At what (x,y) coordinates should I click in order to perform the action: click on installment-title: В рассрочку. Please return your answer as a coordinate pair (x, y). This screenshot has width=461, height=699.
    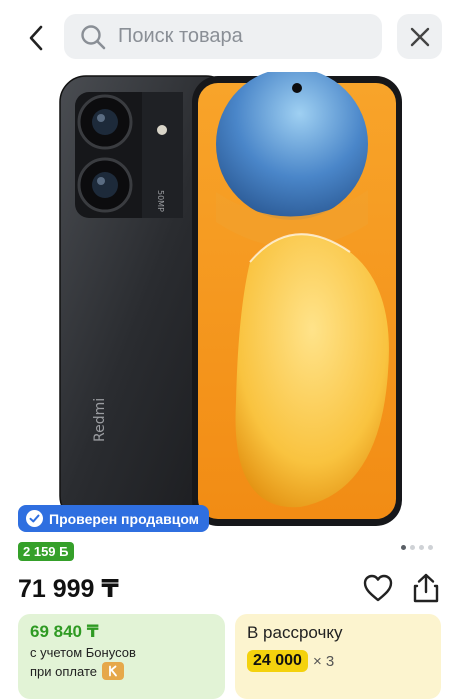
    Looking at the image, I should click on (295, 632).